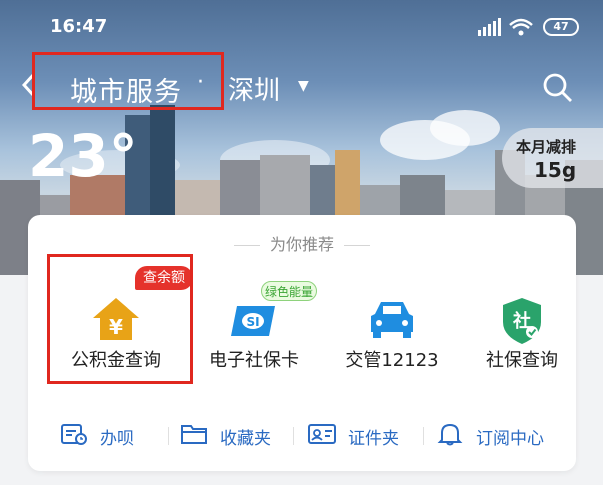 The width and height of the screenshot is (603, 485). I want to click on shield-she-icon: 社, so click(522, 323).